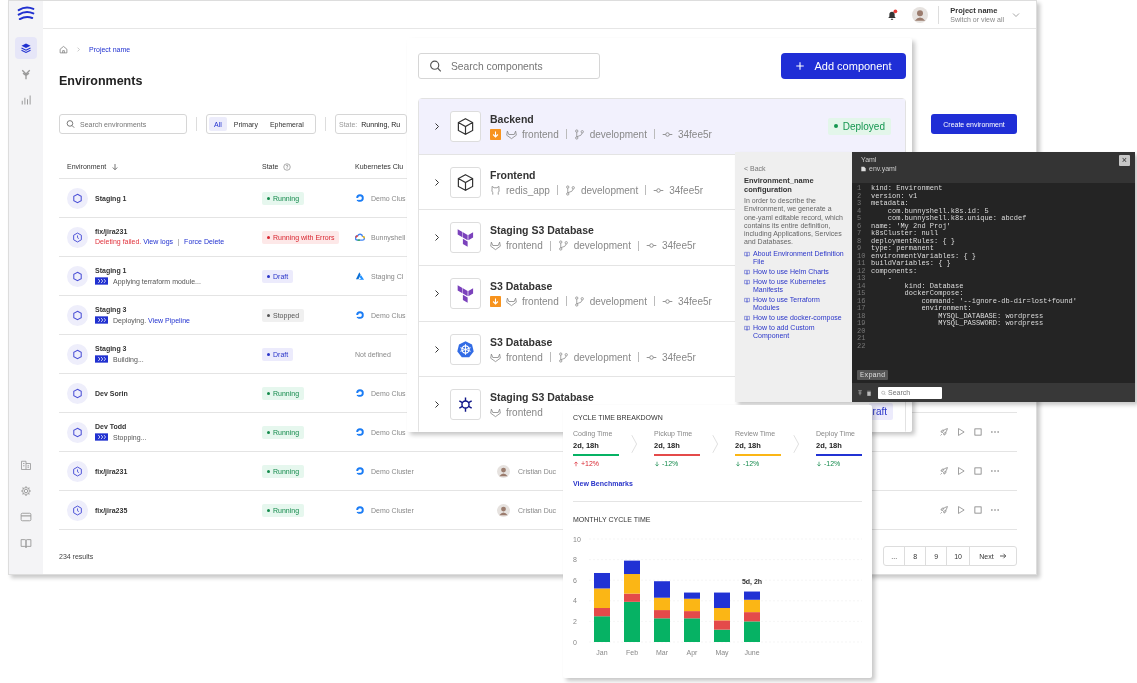  What do you see at coordinates (892, 14) in the screenshot?
I see `bell-icon` at bounding box center [892, 14].